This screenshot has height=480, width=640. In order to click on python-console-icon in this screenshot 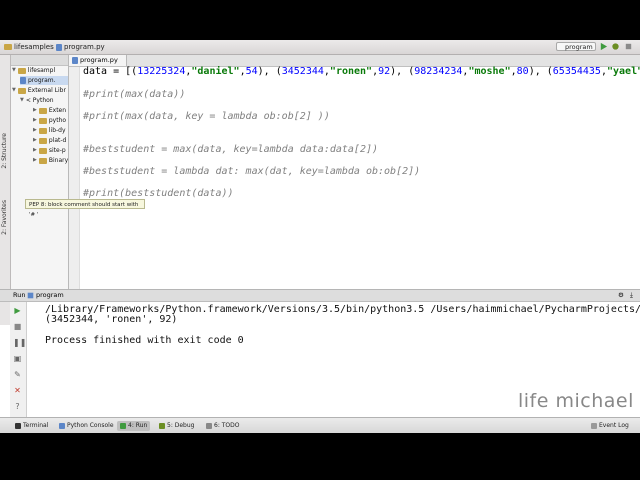, I will do `click(62, 426)`.